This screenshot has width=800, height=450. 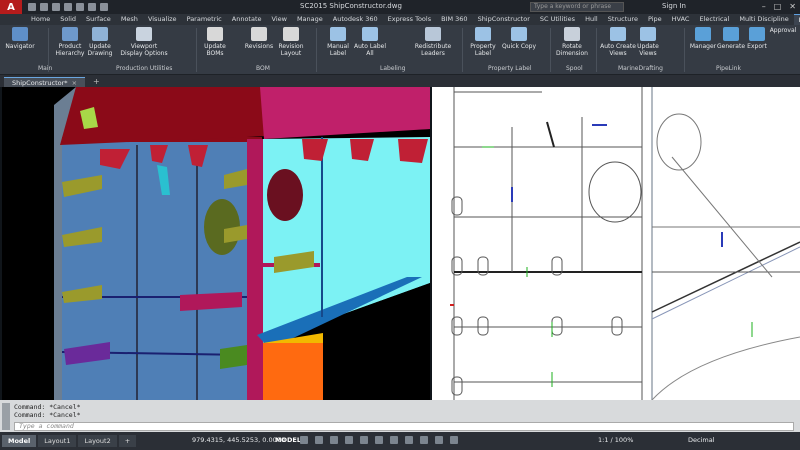 I want to click on approval-button: Approval, so click(x=783, y=30).